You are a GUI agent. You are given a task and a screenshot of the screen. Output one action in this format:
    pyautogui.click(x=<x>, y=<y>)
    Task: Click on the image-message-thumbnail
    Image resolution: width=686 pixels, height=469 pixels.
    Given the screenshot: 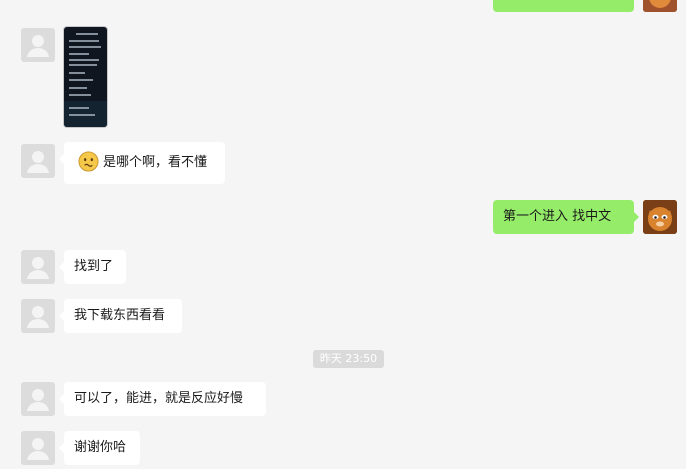 What is the action you would take?
    pyautogui.click(x=85, y=77)
    